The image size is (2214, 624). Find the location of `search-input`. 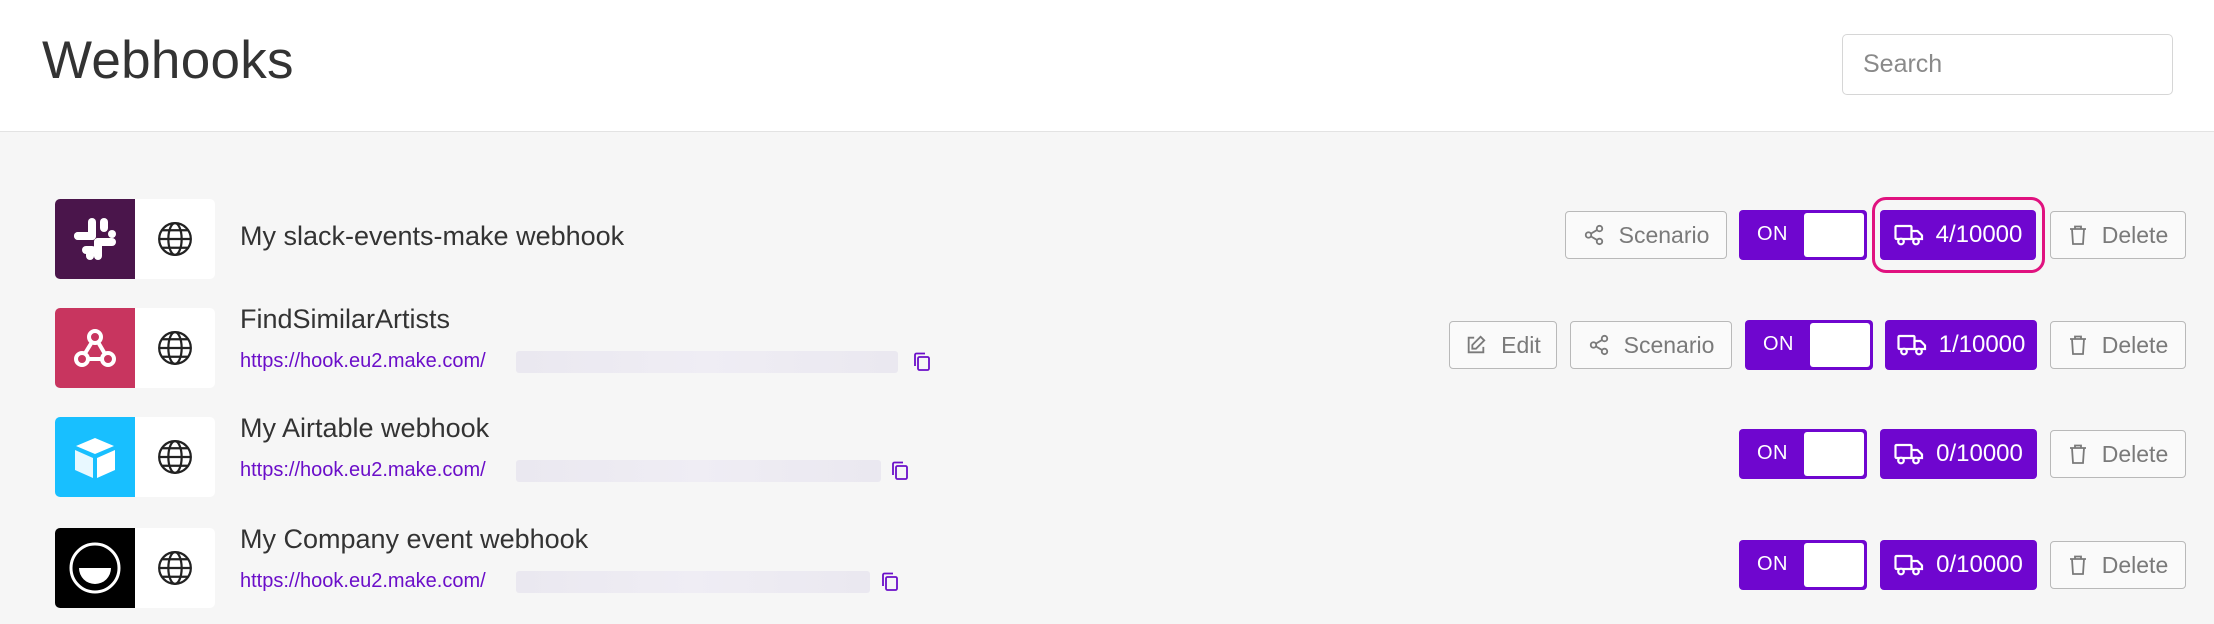

search-input is located at coordinates (2007, 64).